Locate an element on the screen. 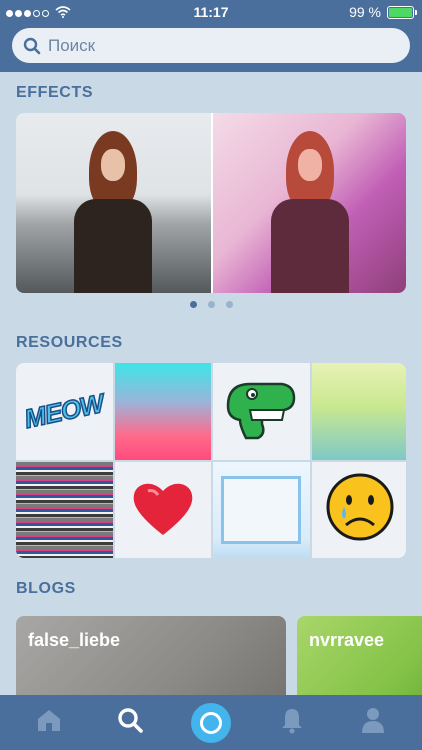 This screenshot has width=422, height=750. tab-camera is located at coordinates (211, 723).